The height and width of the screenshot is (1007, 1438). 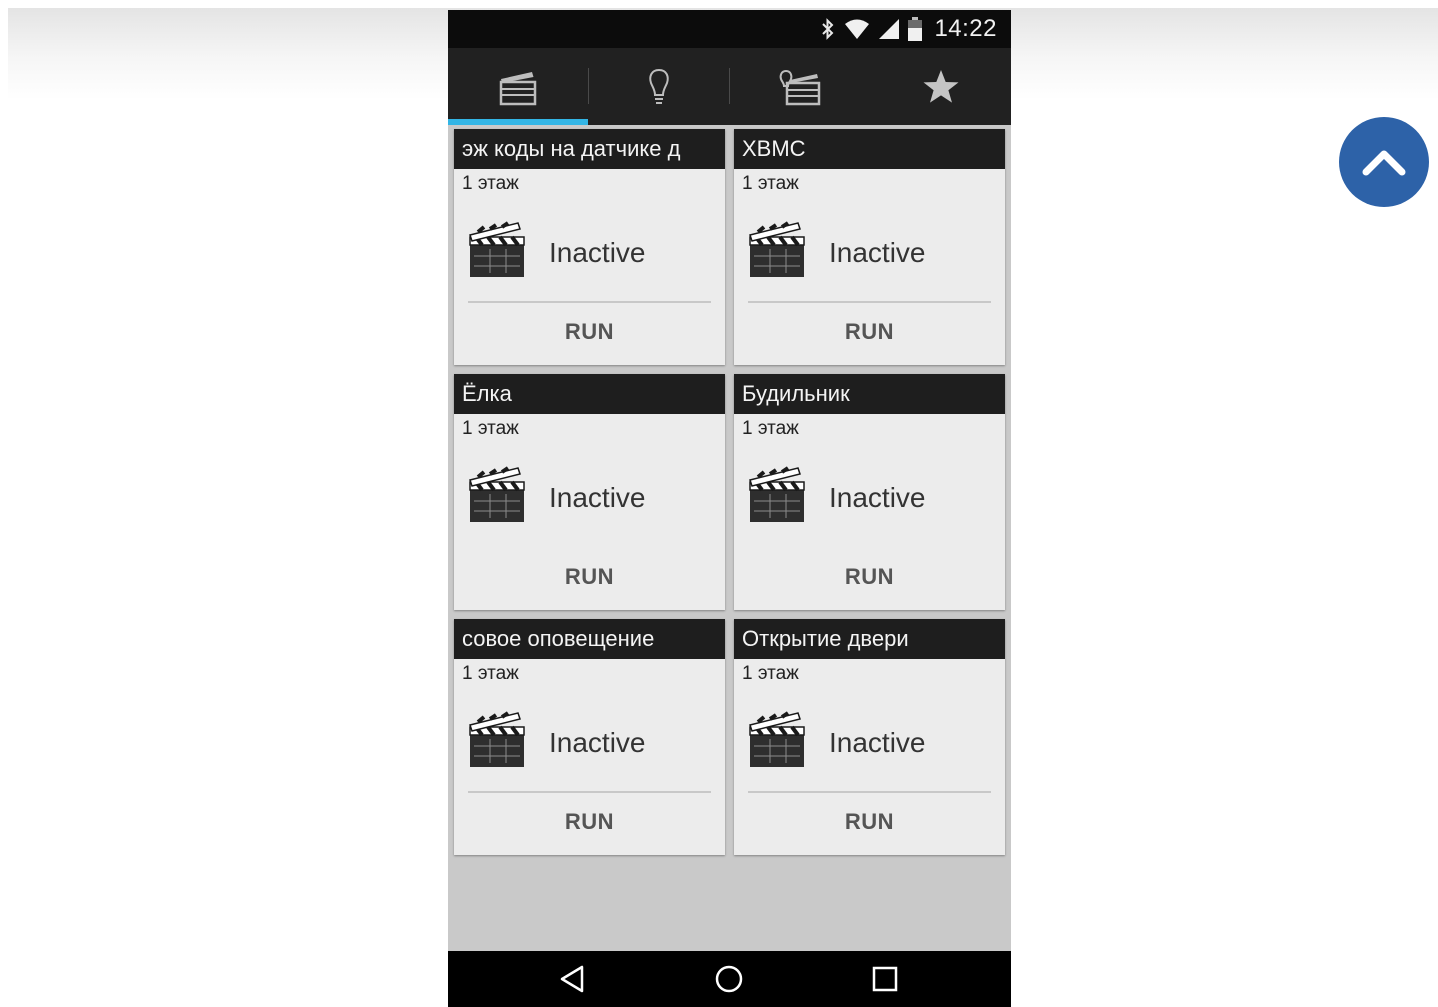 I want to click on status-icons: 14:22, so click(x=908, y=29).